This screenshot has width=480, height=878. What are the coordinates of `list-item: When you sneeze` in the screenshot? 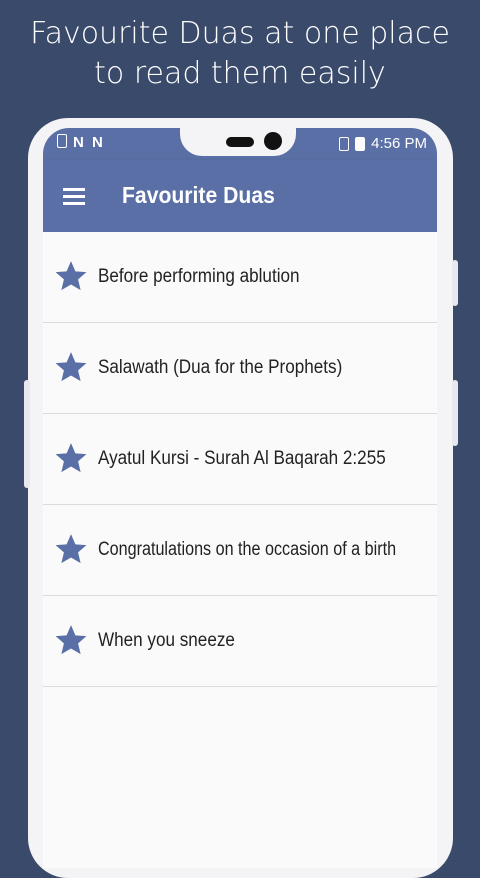 It's located at (240, 641).